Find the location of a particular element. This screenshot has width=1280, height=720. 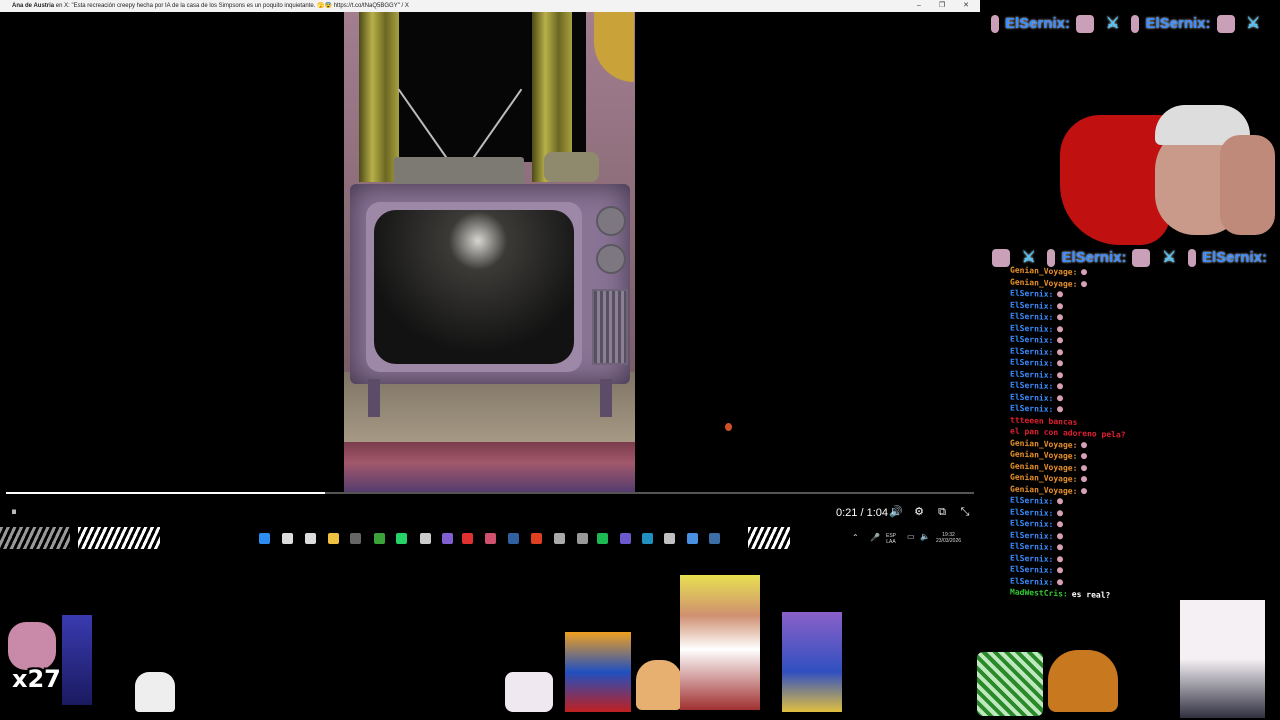

calculator-icon is located at coordinates (355, 538).